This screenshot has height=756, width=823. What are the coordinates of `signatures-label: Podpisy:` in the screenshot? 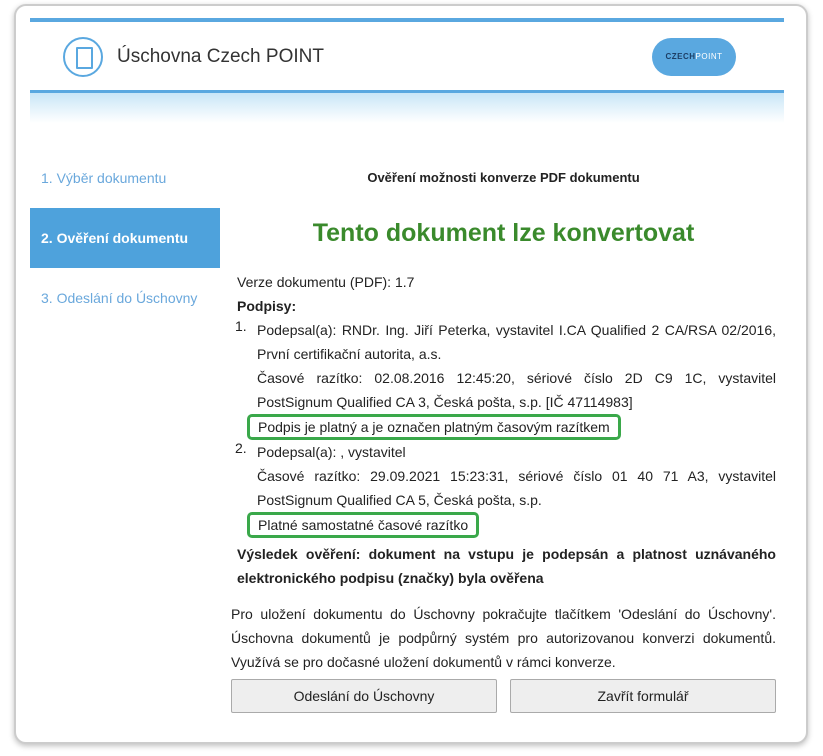 It's located at (267, 306).